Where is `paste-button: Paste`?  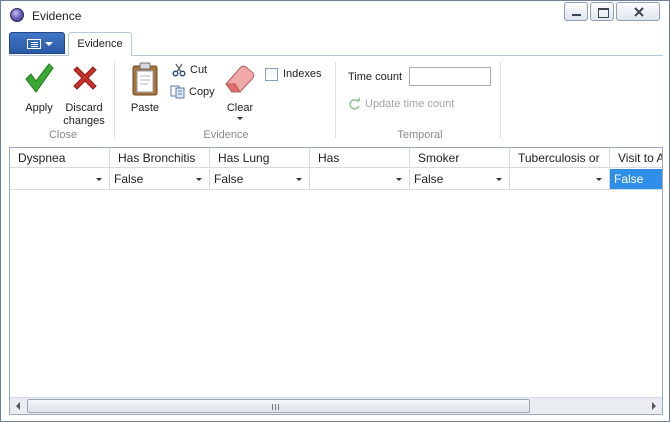 paste-button: Paste is located at coordinates (145, 89).